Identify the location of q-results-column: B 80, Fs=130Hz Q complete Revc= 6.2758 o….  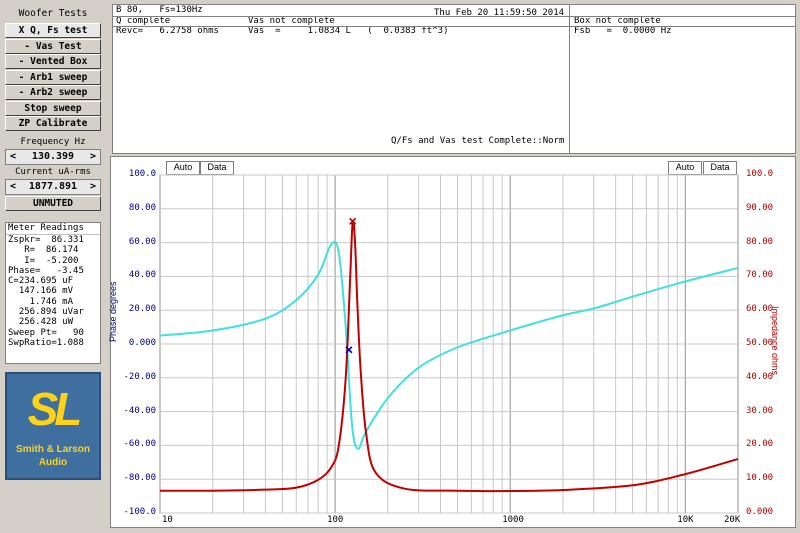
(180, 79).